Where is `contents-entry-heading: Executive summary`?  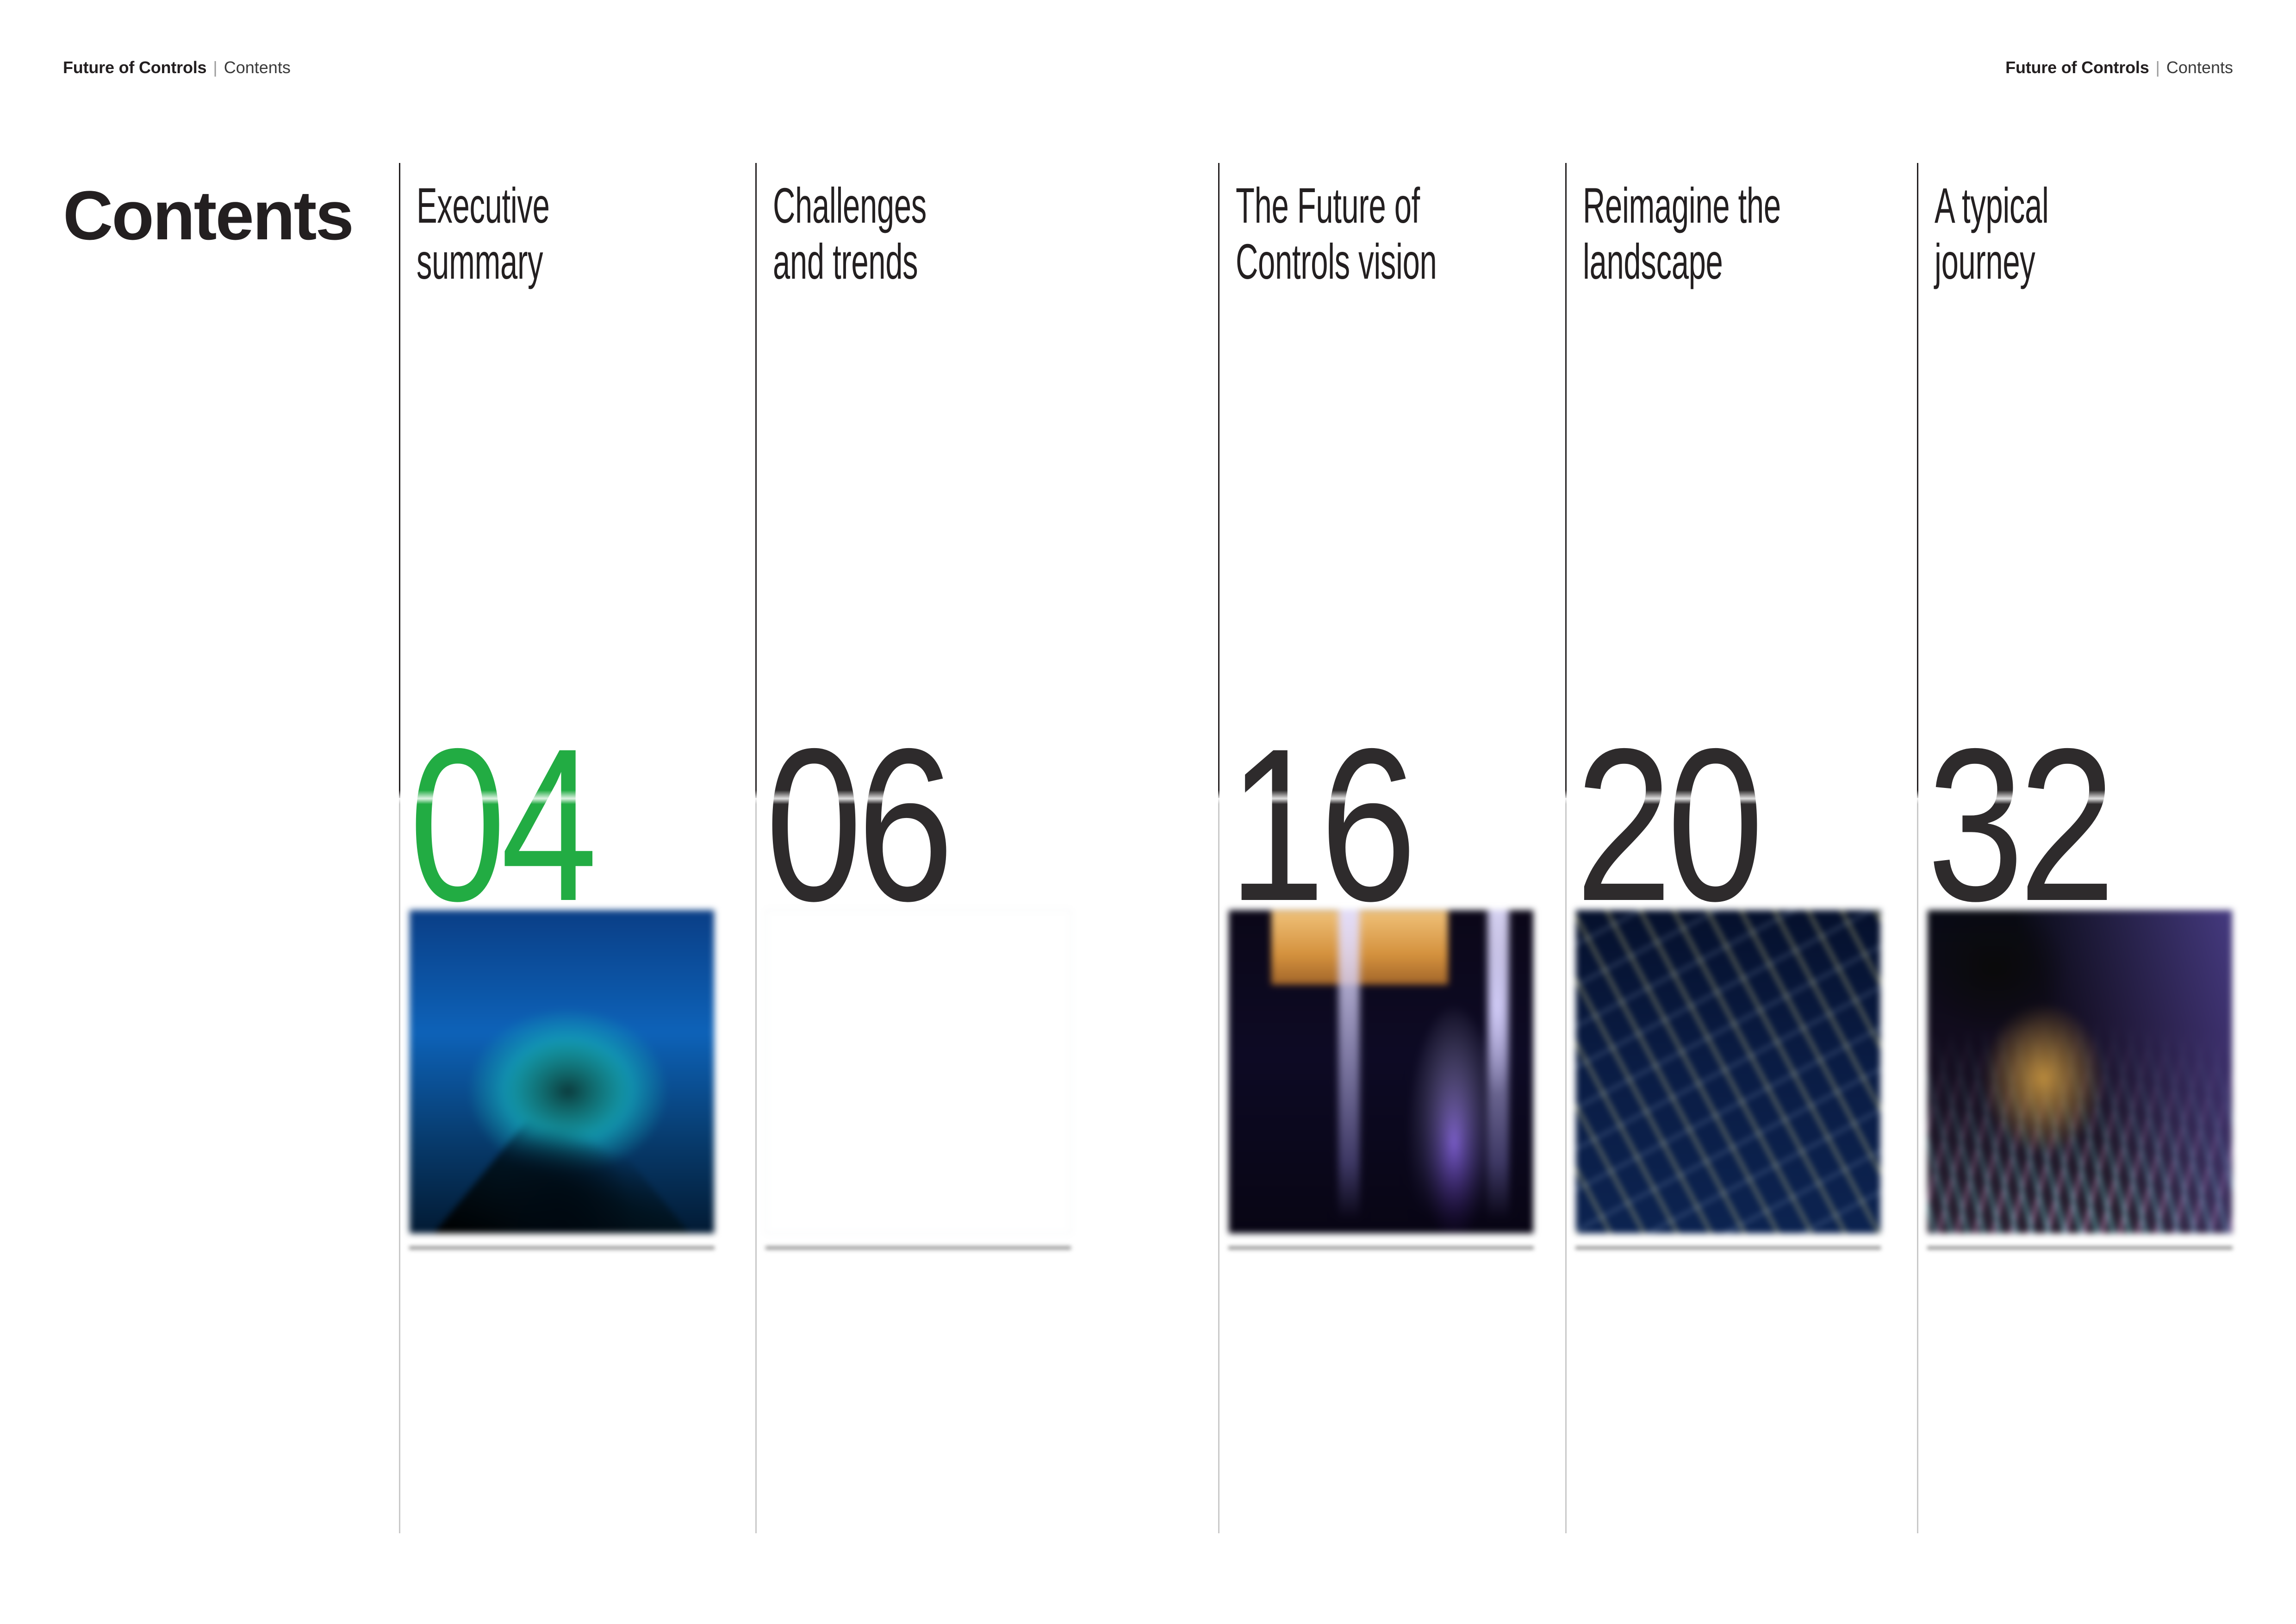 contents-entry-heading: Executive summary is located at coordinates (483, 233).